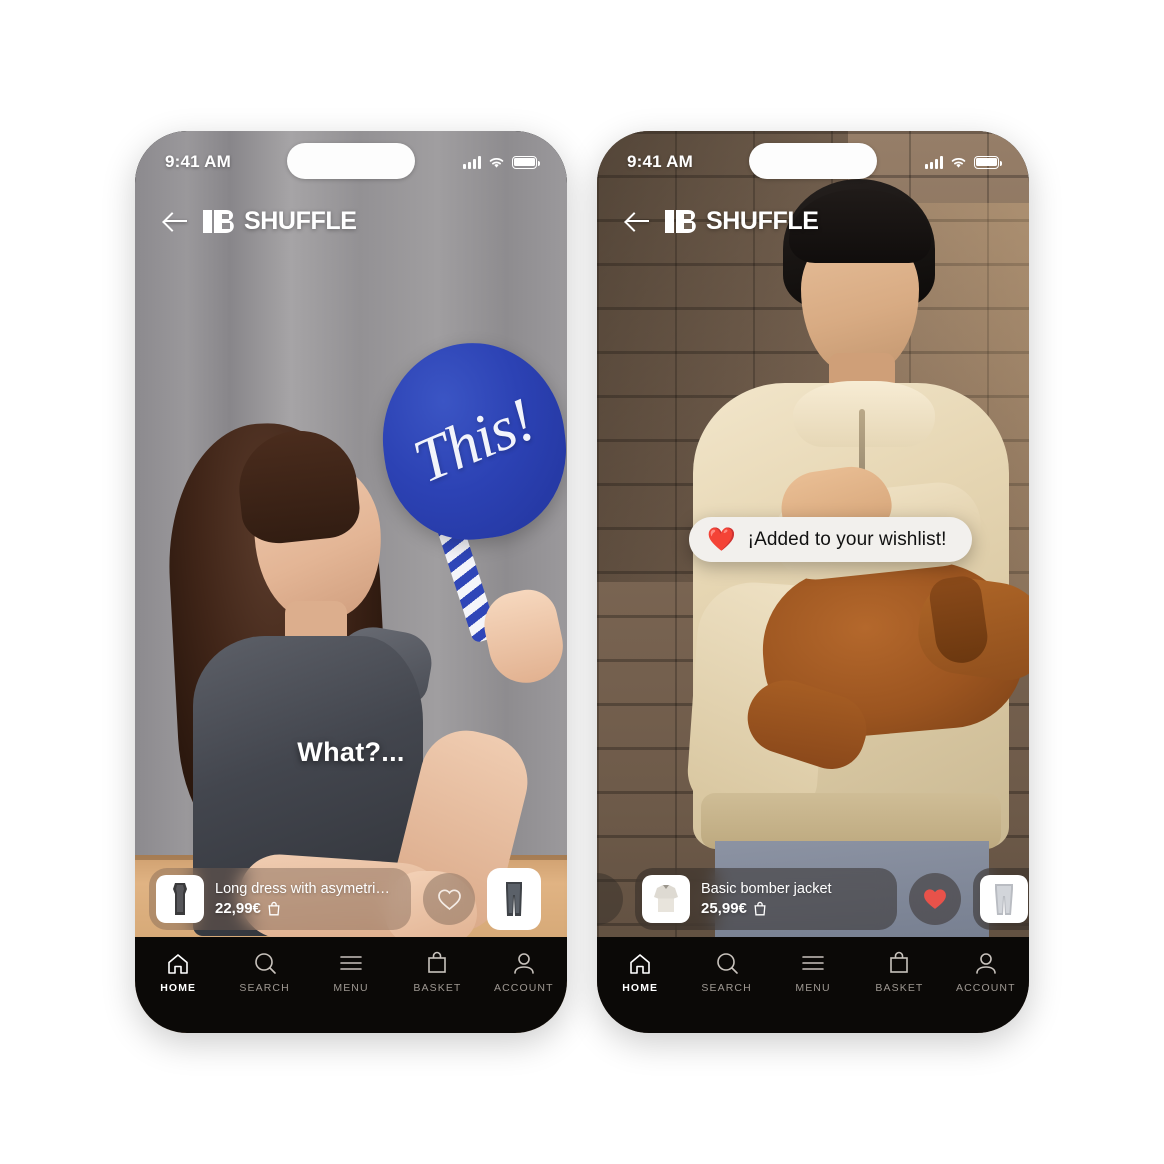 The width and height of the screenshot is (1164, 1164). I want to click on product-price-row: 25,99€, so click(766, 908).